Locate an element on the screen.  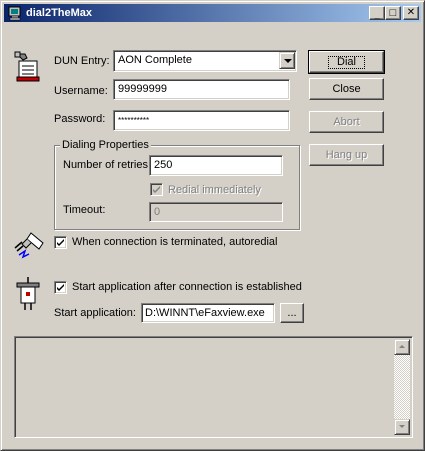
dun-dropdown-button is located at coordinates (287, 60).